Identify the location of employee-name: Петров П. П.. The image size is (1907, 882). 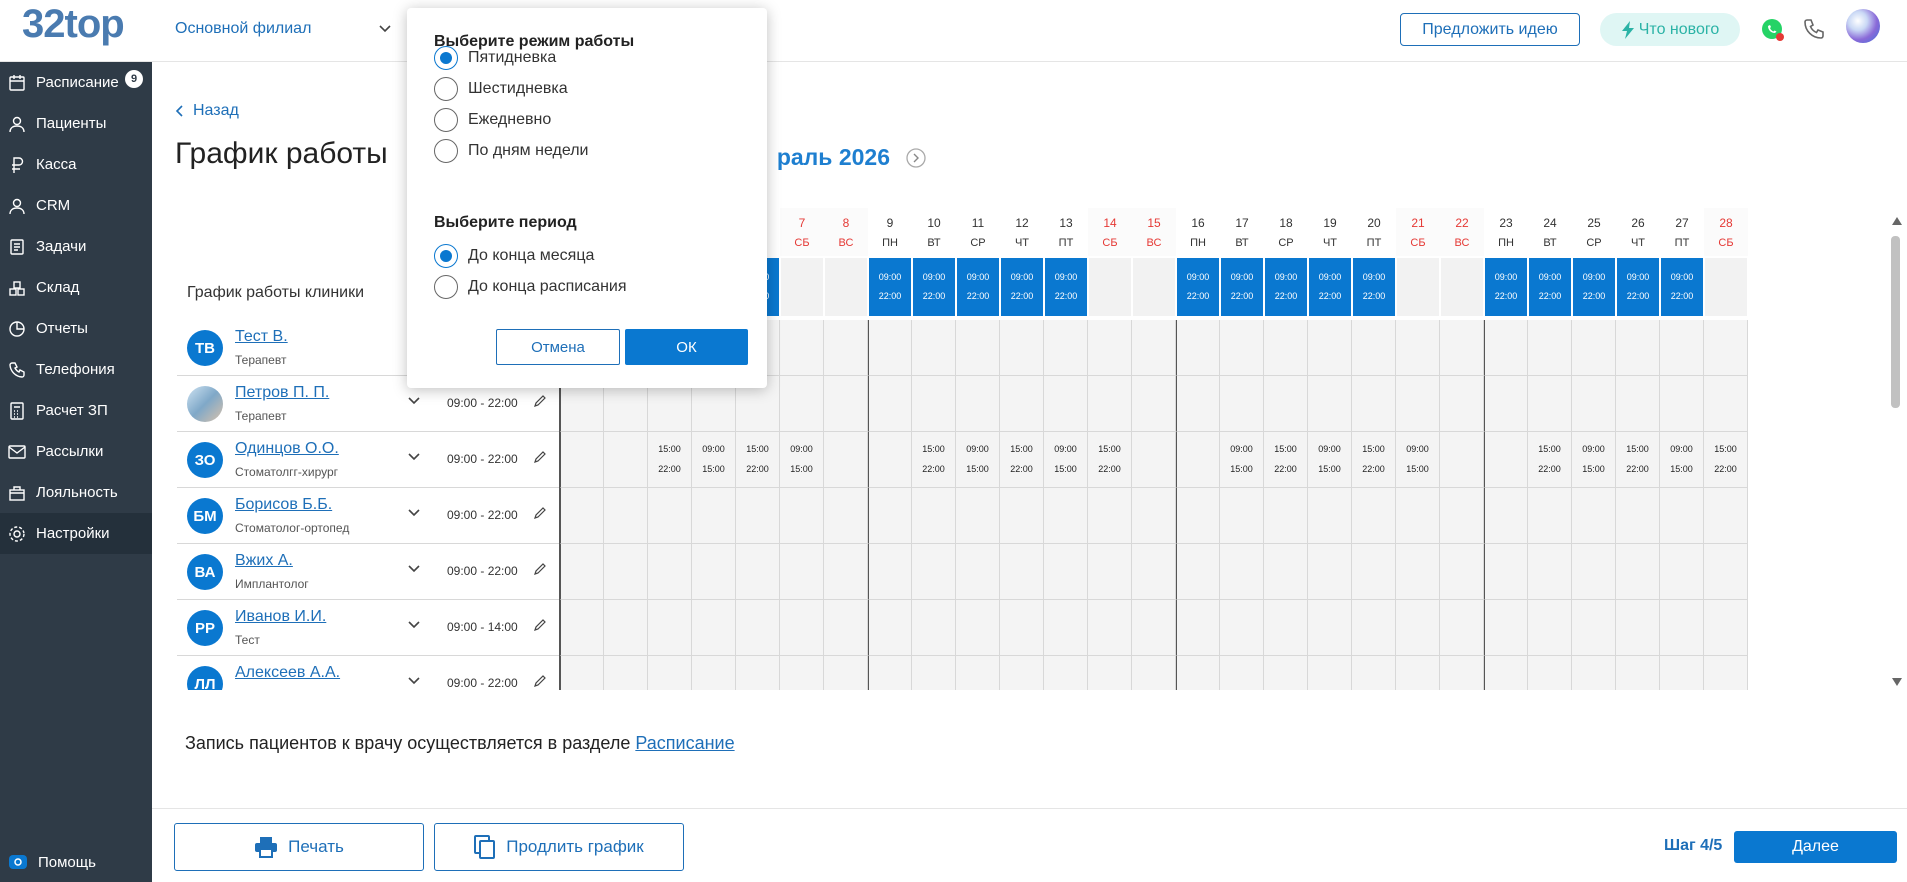
(282, 393).